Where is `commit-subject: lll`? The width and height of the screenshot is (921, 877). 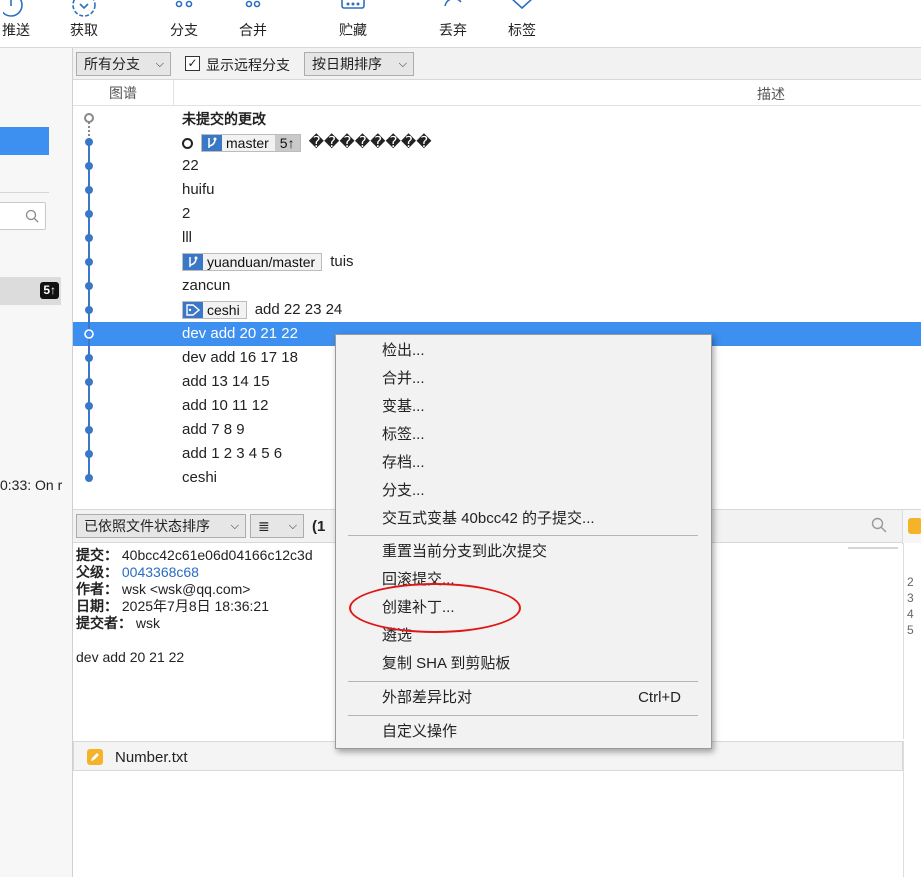
commit-subject: lll is located at coordinates (187, 237).